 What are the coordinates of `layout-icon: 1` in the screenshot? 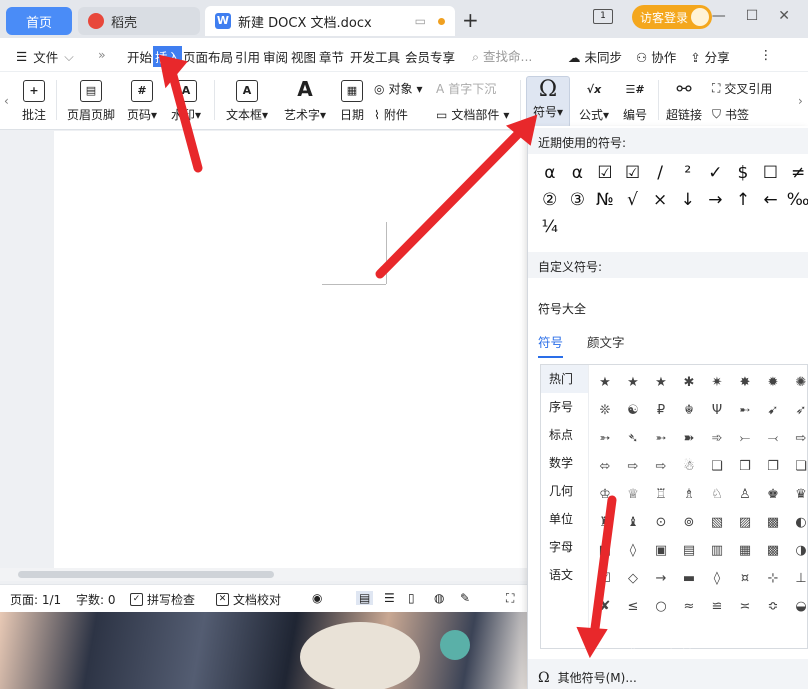 It's located at (603, 16).